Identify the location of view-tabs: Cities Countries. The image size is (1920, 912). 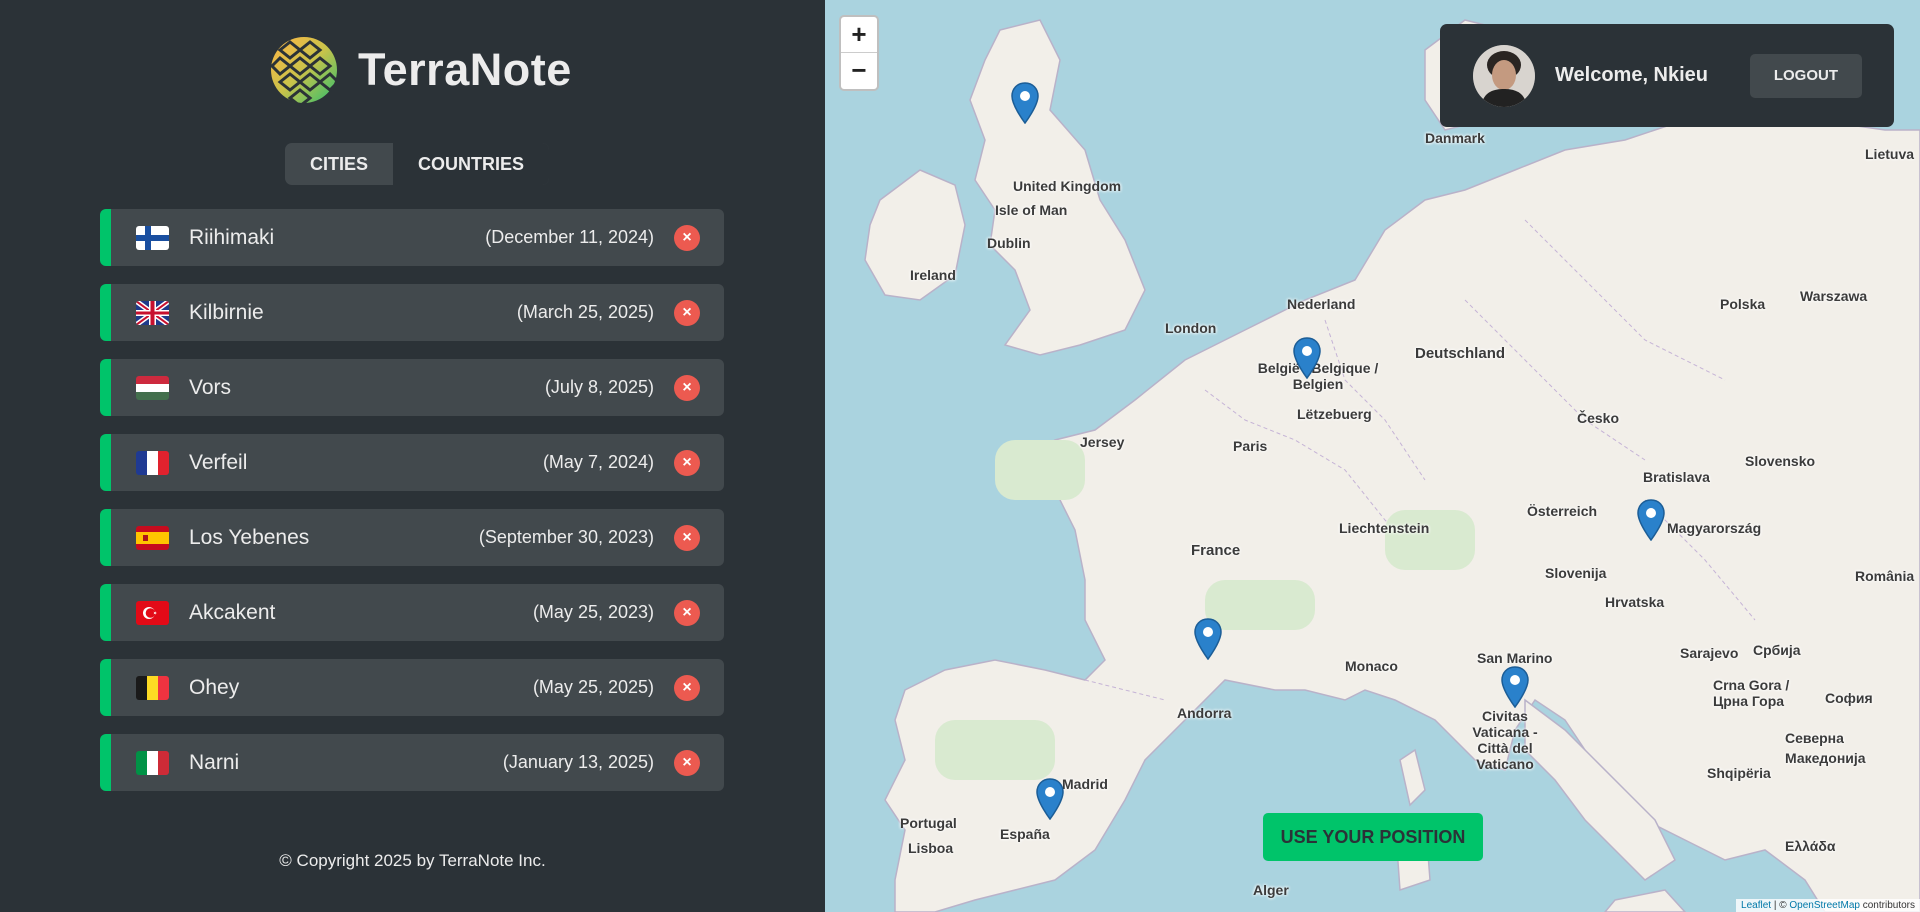
(417, 164).